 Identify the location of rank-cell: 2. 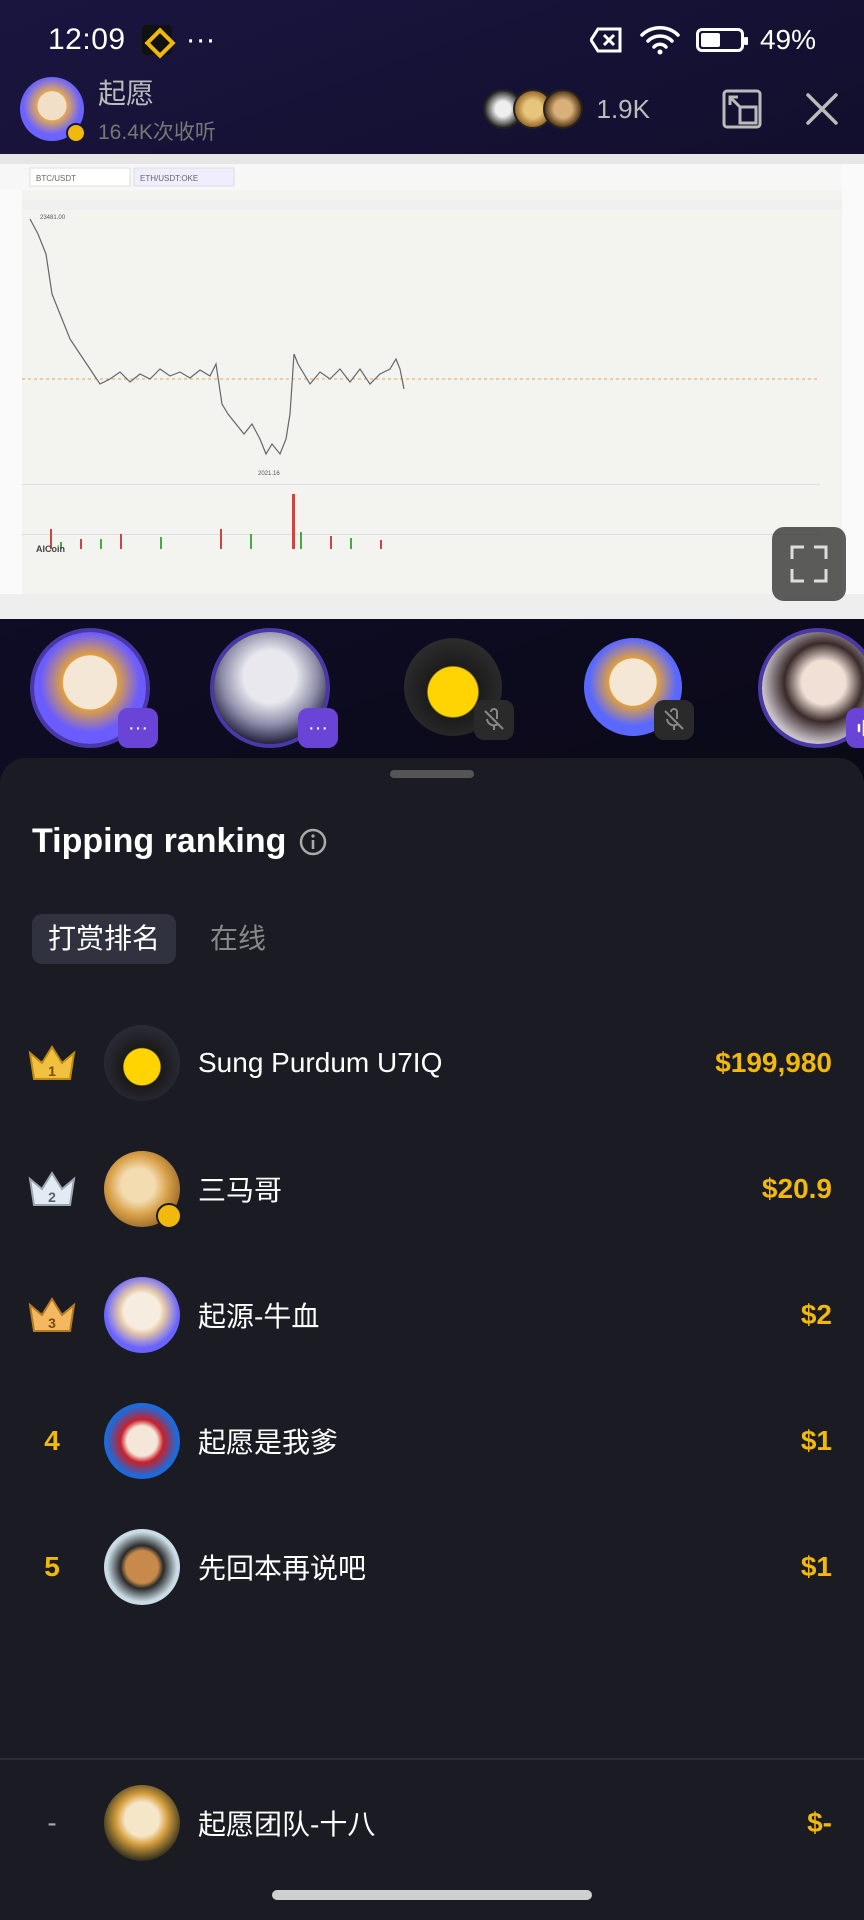
(52, 1189).